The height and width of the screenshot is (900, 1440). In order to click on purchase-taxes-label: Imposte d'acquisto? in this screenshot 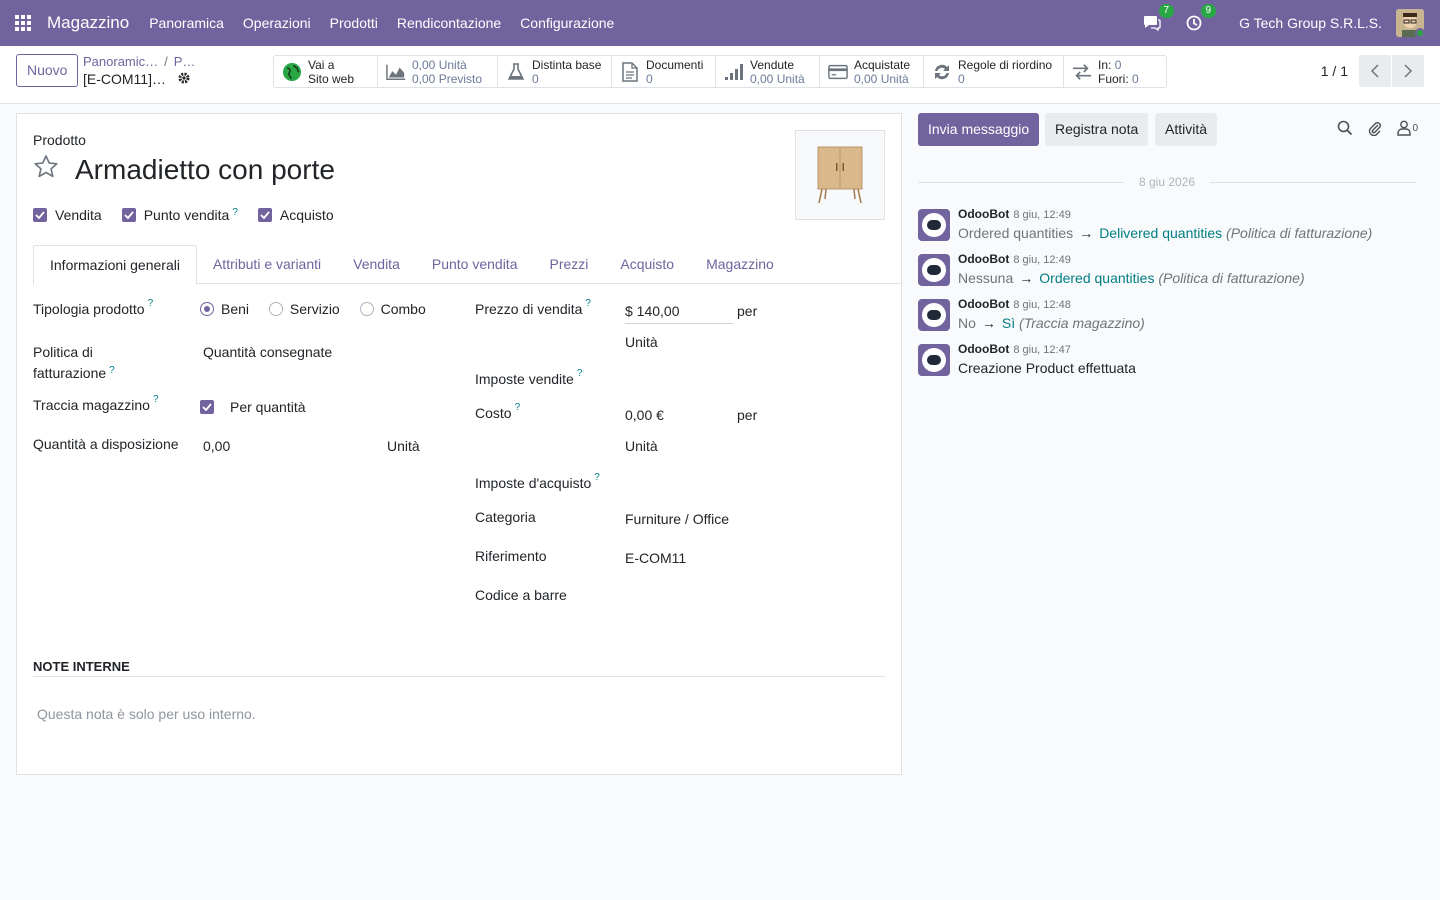, I will do `click(537, 481)`.